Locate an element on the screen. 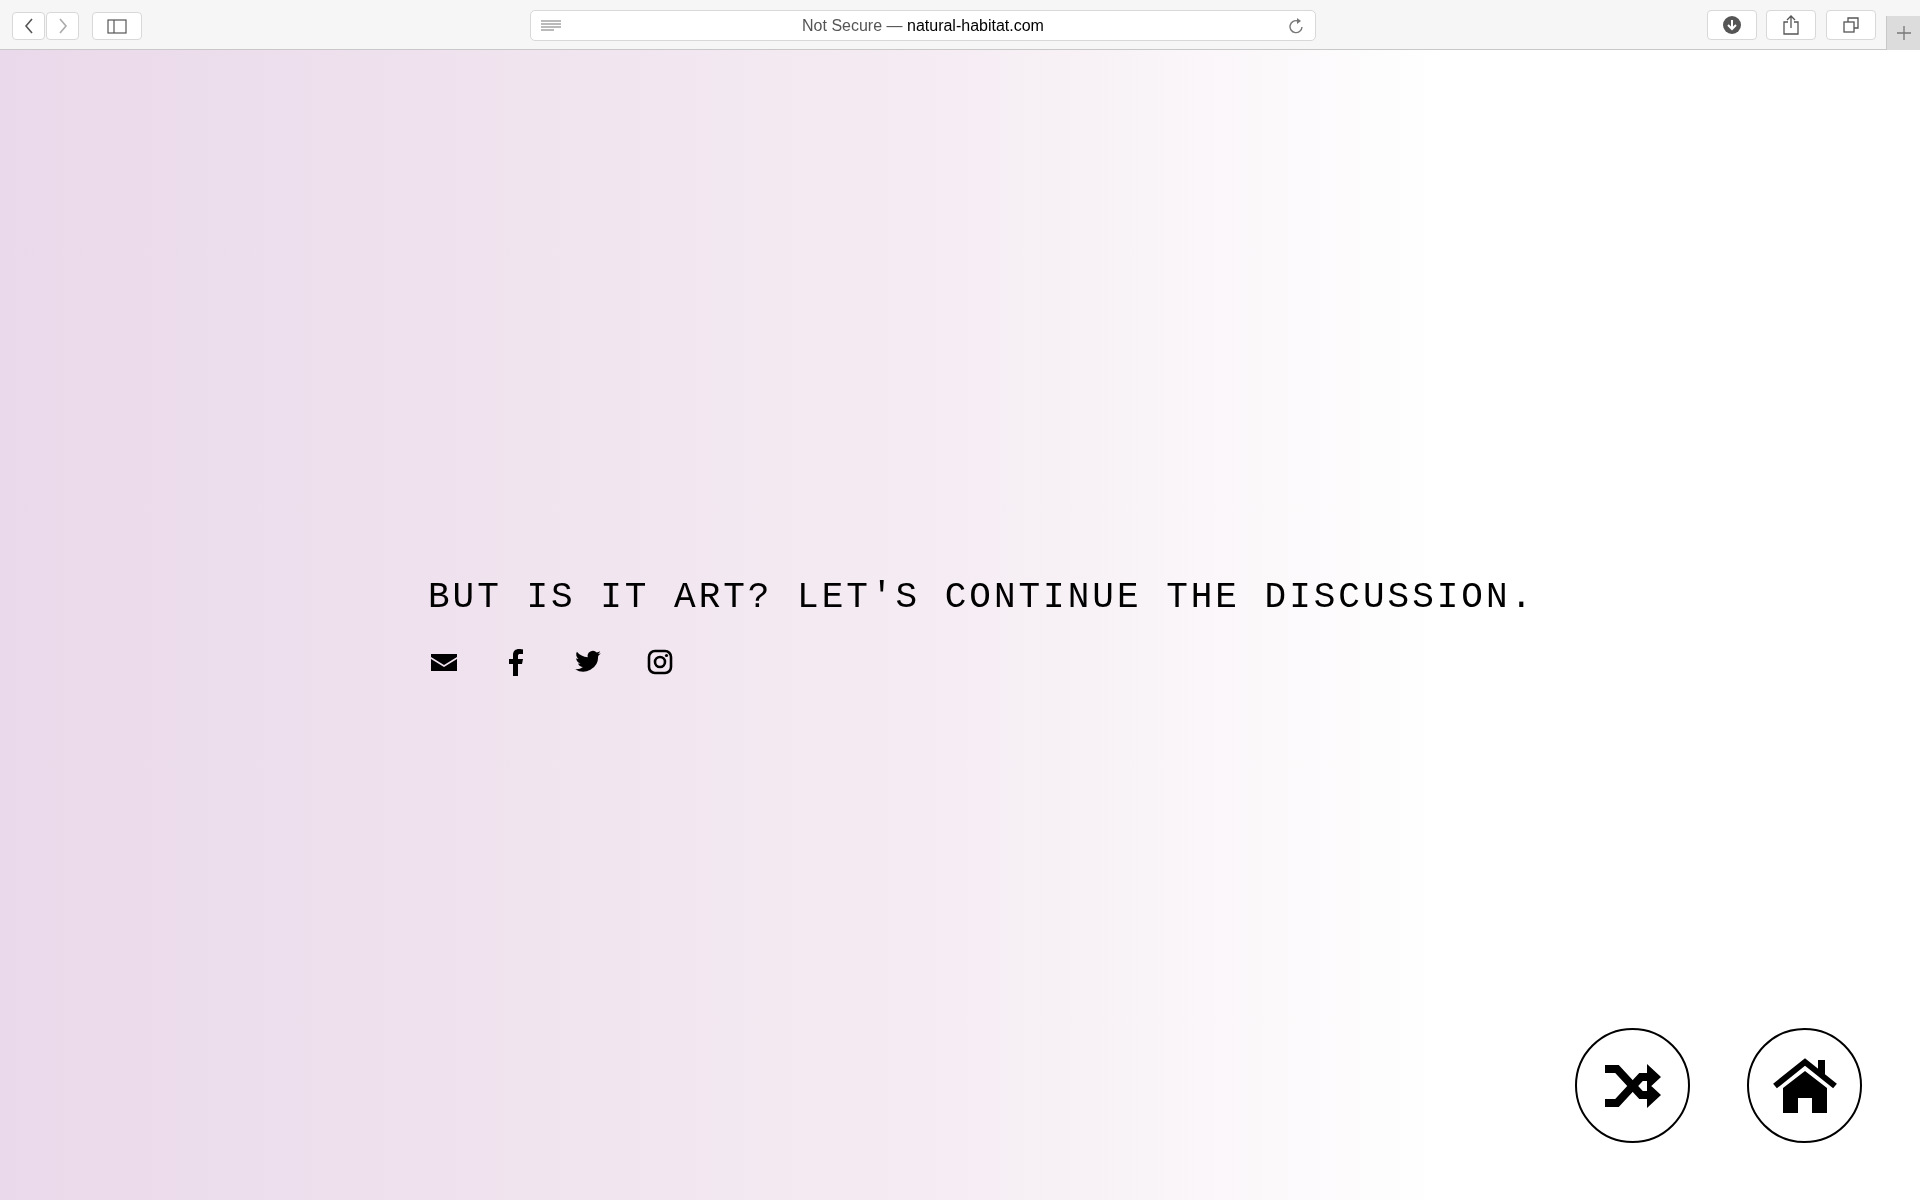 The image size is (1920, 1200). back-button is located at coordinates (28, 26).